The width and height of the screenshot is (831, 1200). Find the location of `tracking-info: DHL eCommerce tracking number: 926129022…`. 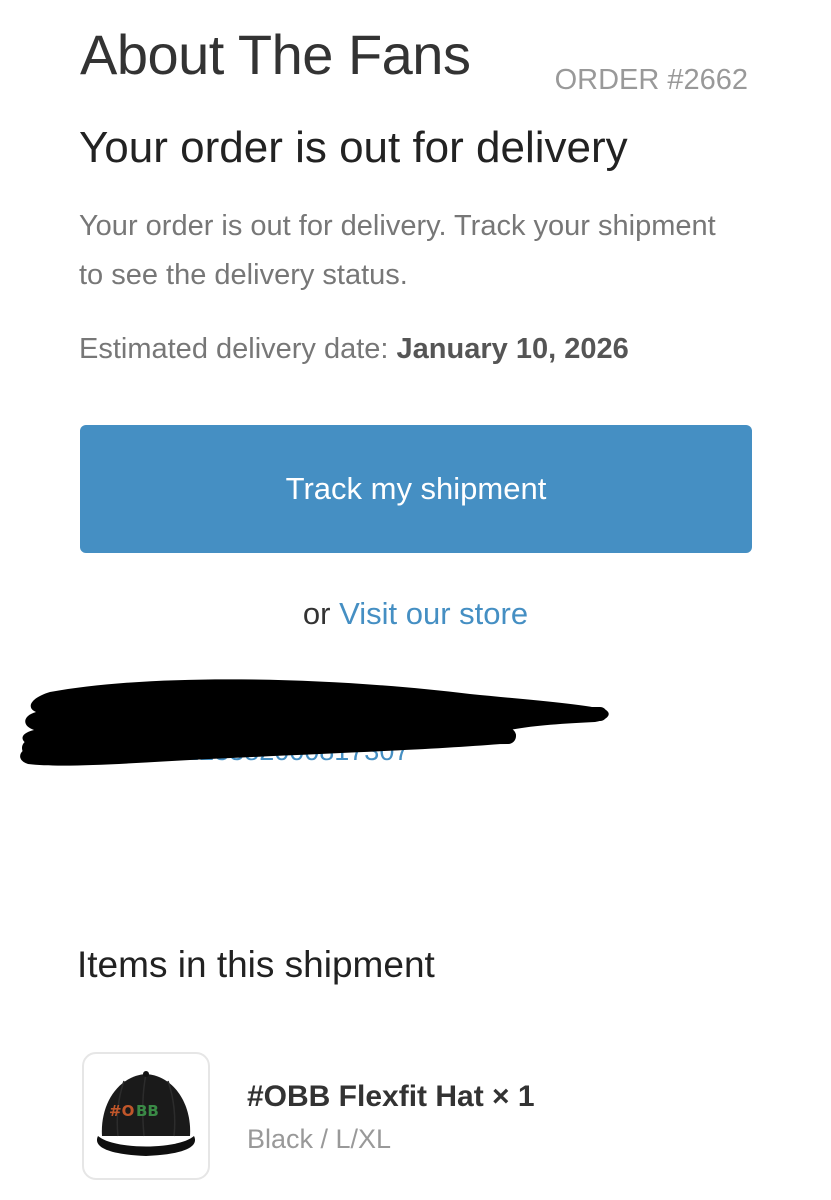

tracking-info: DHL eCommerce tracking number: 926129022… is located at coordinates (287, 730).